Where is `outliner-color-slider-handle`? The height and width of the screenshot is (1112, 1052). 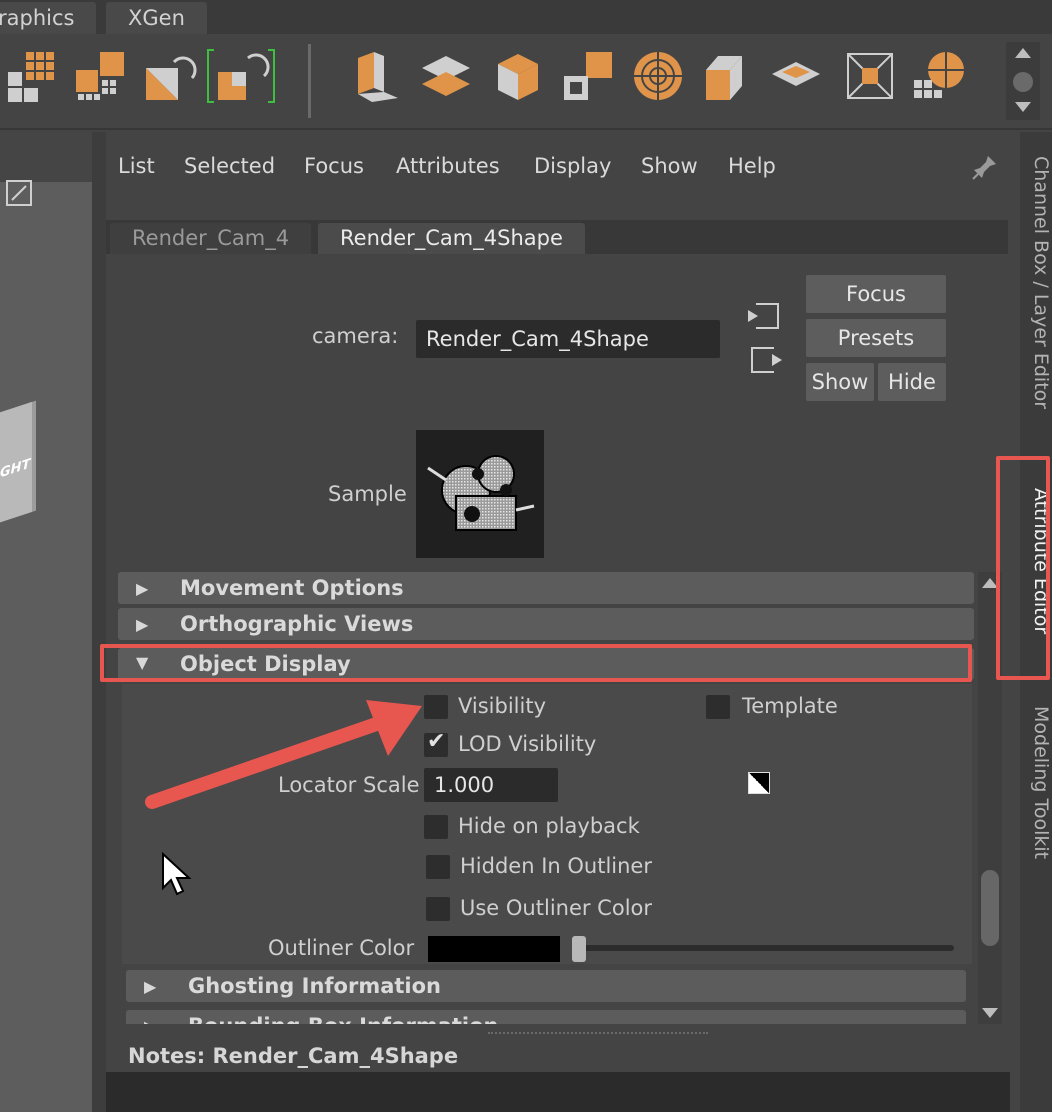 outliner-color-slider-handle is located at coordinates (579, 949).